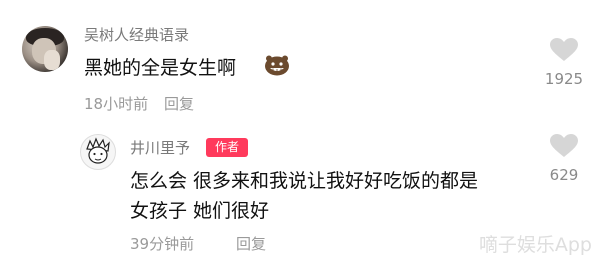 The width and height of the screenshot is (600, 271). I want to click on comment-username: 井川里予, so click(160, 147).